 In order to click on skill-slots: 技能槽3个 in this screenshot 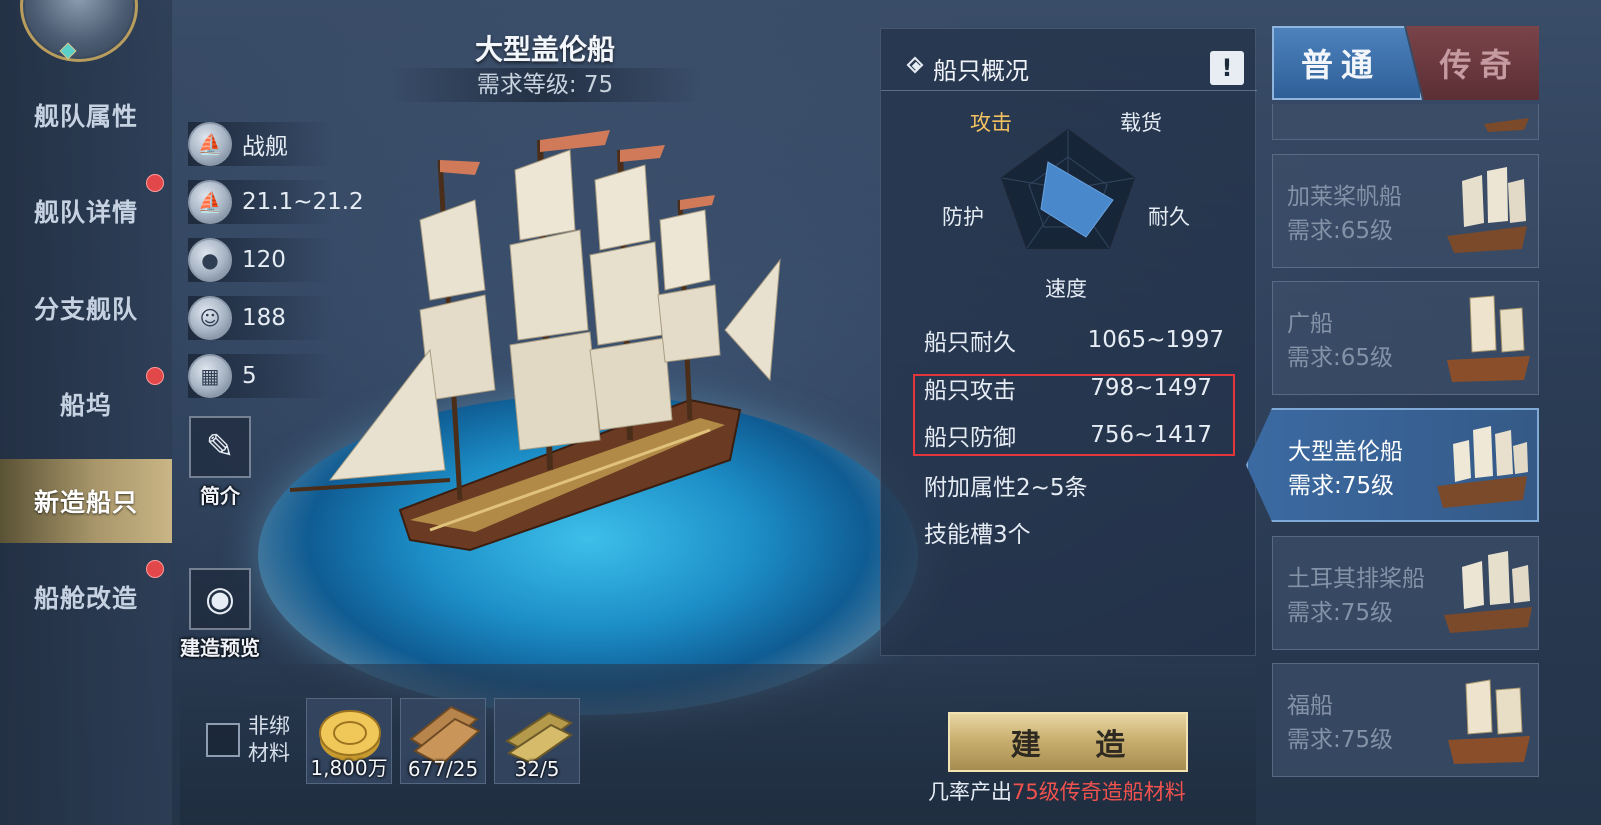, I will do `click(977, 535)`.